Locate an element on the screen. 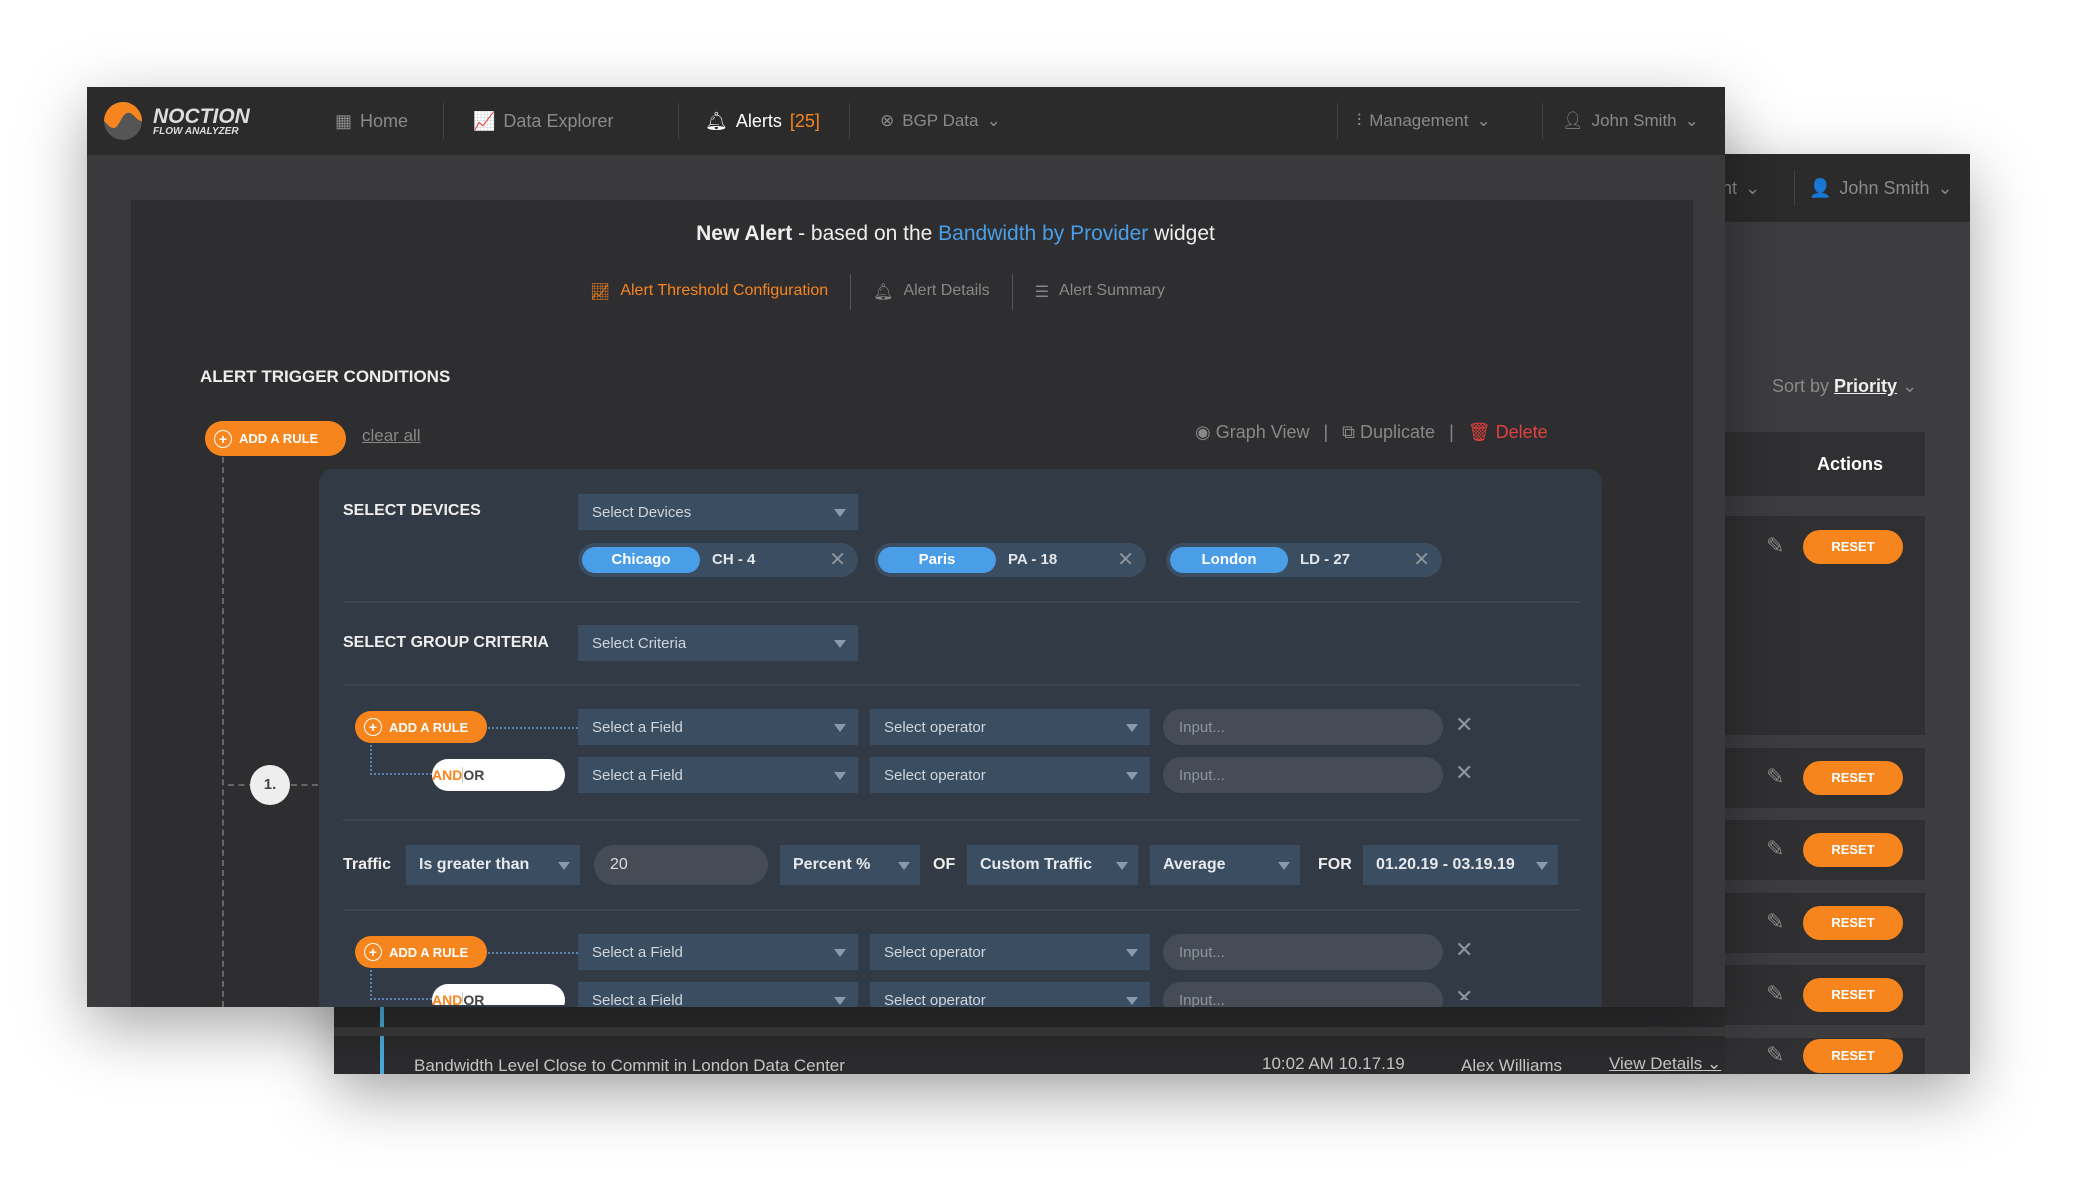  nav-label: BGP Data is located at coordinates (940, 120).